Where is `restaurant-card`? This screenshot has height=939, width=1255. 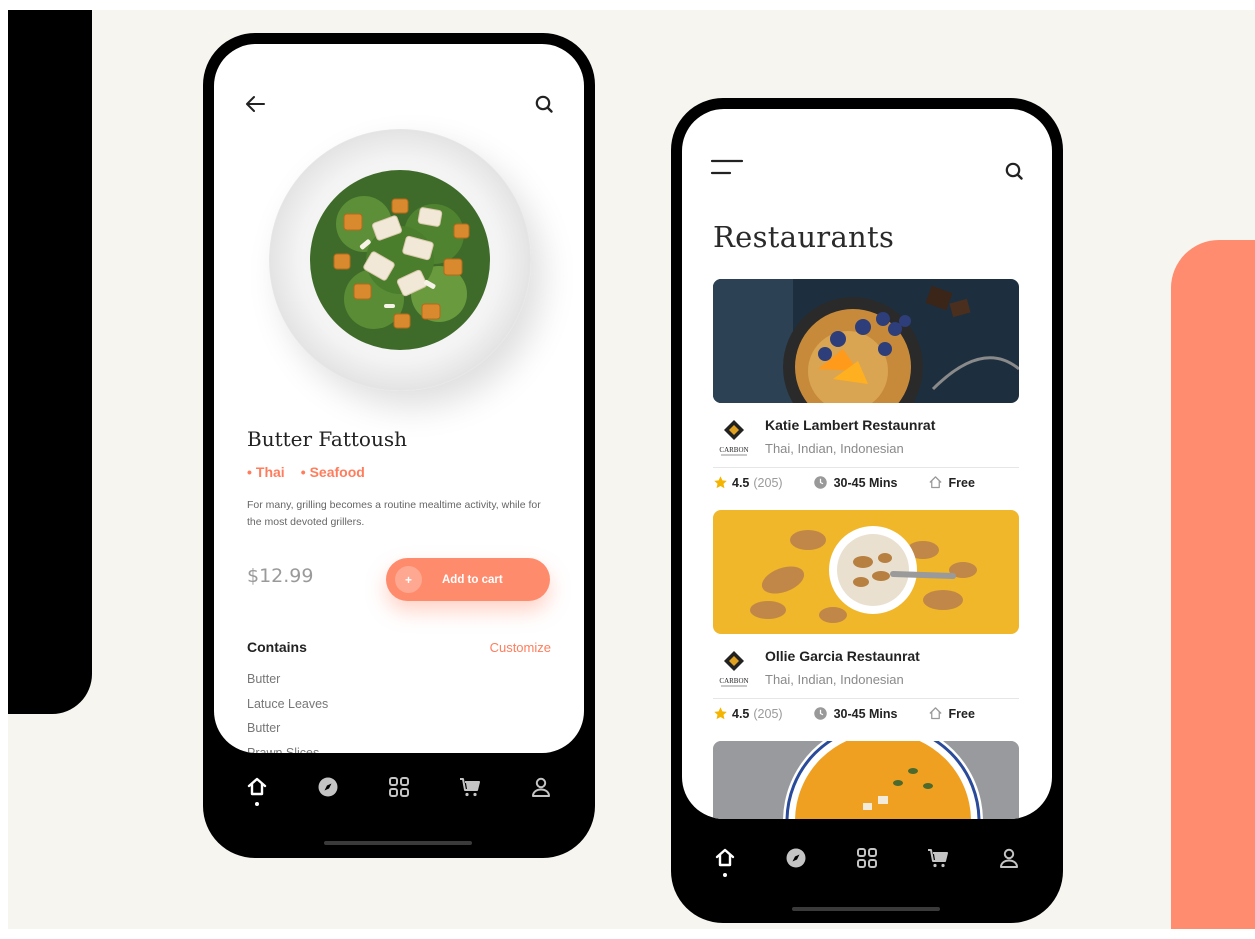 restaurant-card is located at coordinates (866, 780).